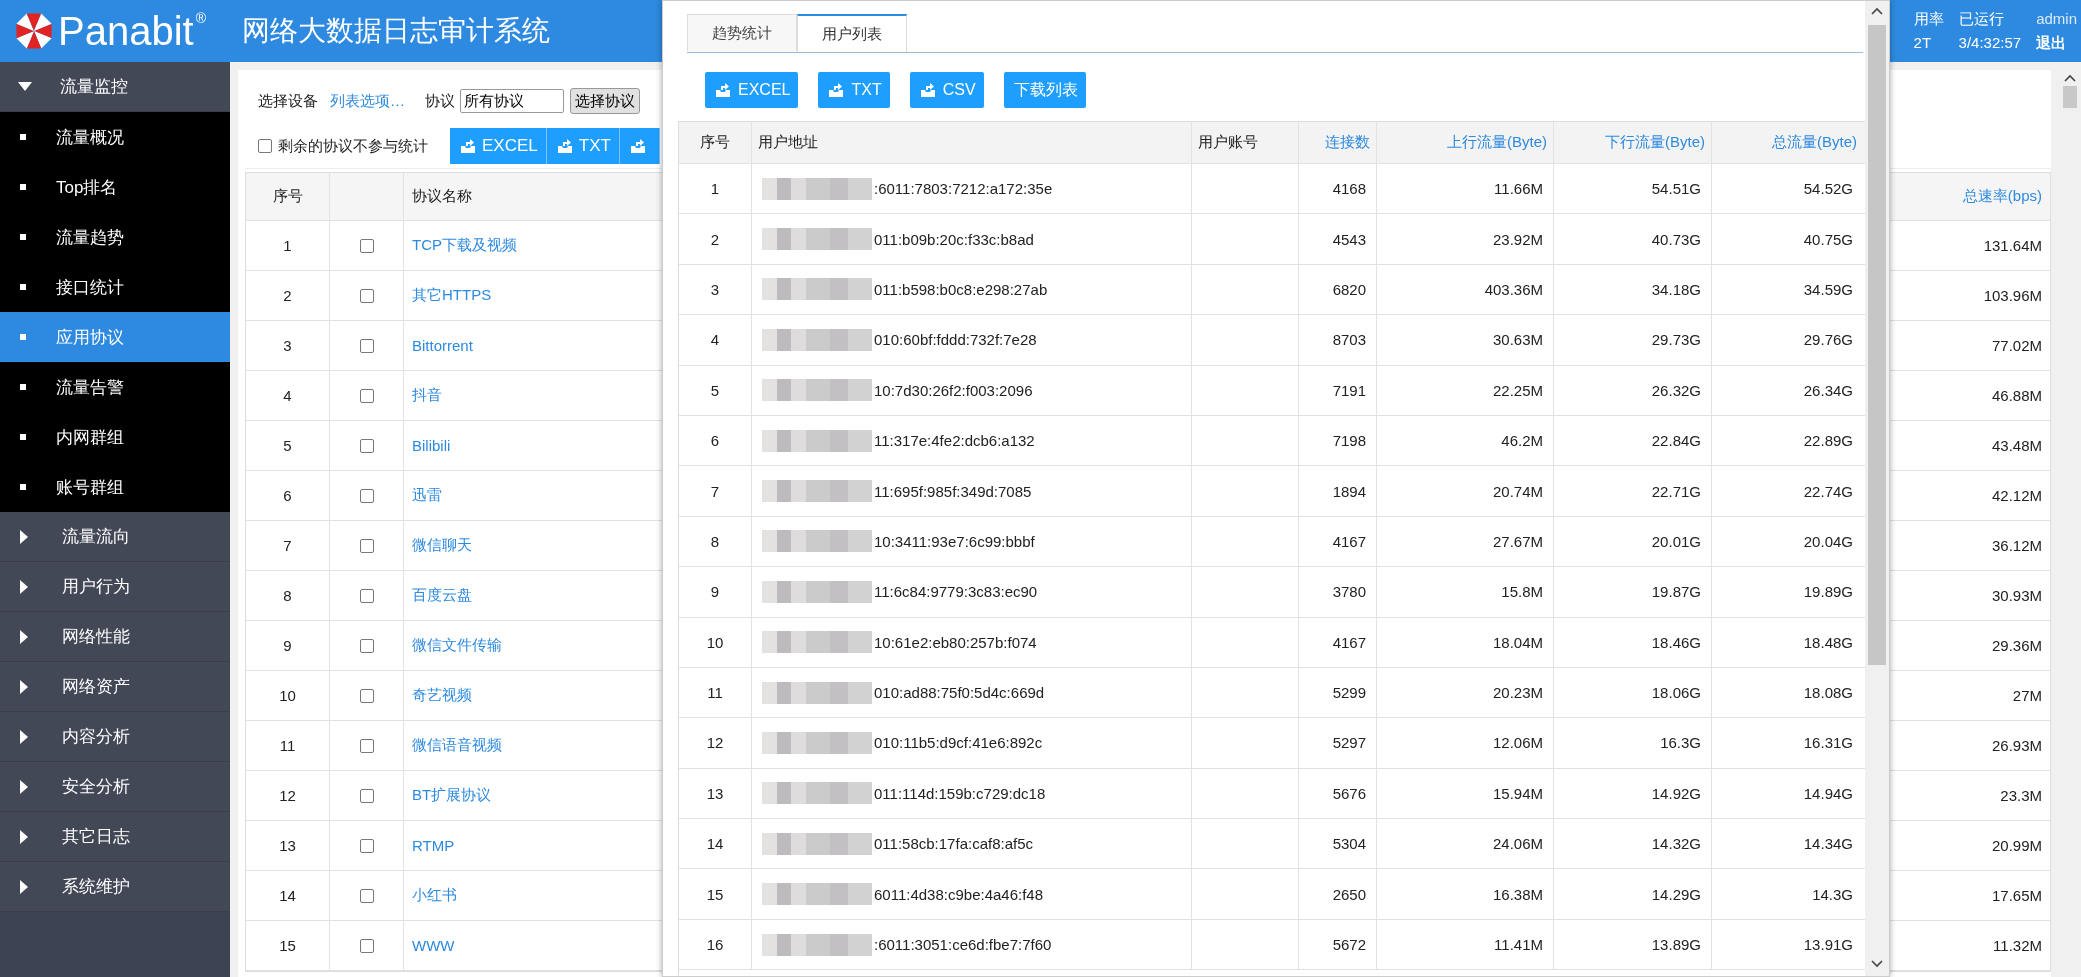 Image resolution: width=2081 pixels, height=977 pixels. Describe the element at coordinates (852, 33) in the screenshot. I see `tab: 用户列表` at that location.